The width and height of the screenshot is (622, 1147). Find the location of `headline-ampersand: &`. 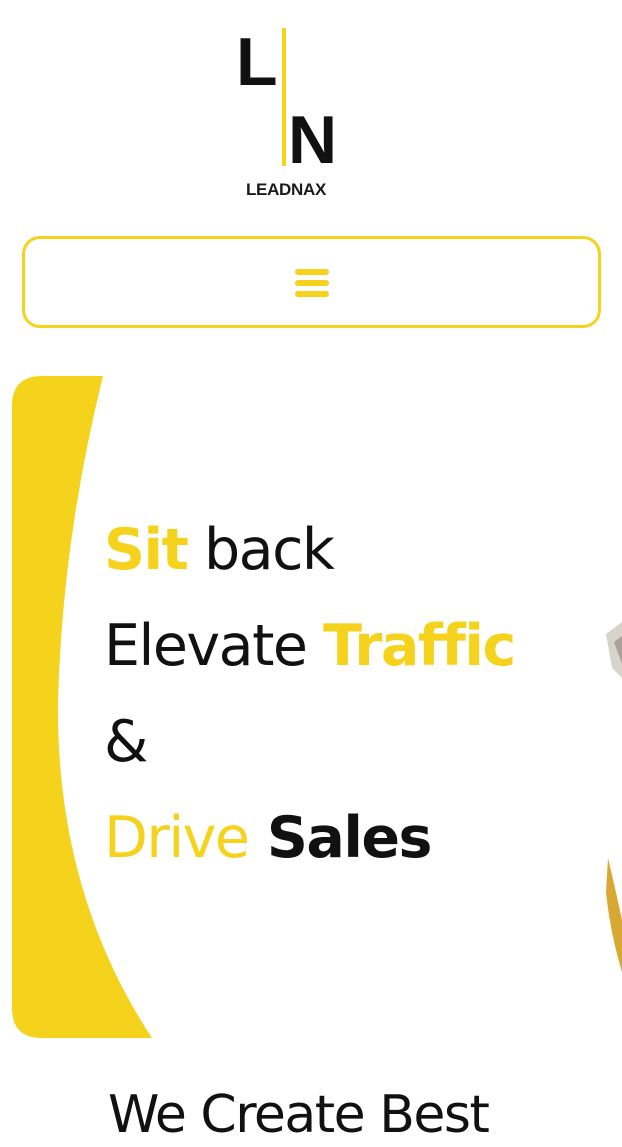

headline-ampersand: & is located at coordinates (126, 742).